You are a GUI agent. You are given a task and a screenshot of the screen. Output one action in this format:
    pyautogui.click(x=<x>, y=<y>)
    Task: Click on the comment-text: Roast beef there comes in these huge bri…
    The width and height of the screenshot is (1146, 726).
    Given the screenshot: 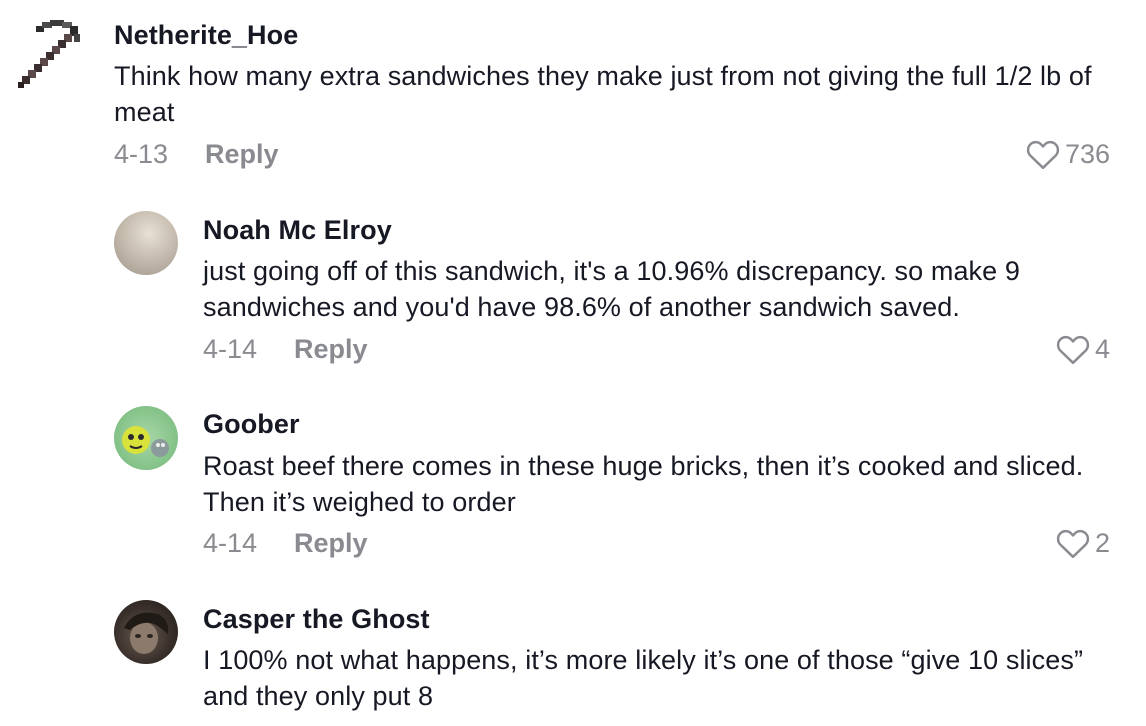 What is the action you would take?
    pyautogui.click(x=643, y=484)
    